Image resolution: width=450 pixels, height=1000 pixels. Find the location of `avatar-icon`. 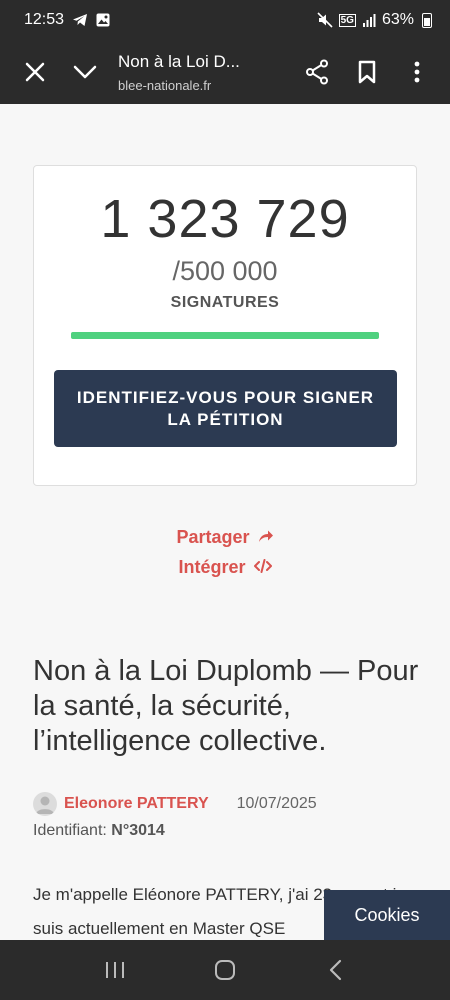

avatar-icon is located at coordinates (45, 804).